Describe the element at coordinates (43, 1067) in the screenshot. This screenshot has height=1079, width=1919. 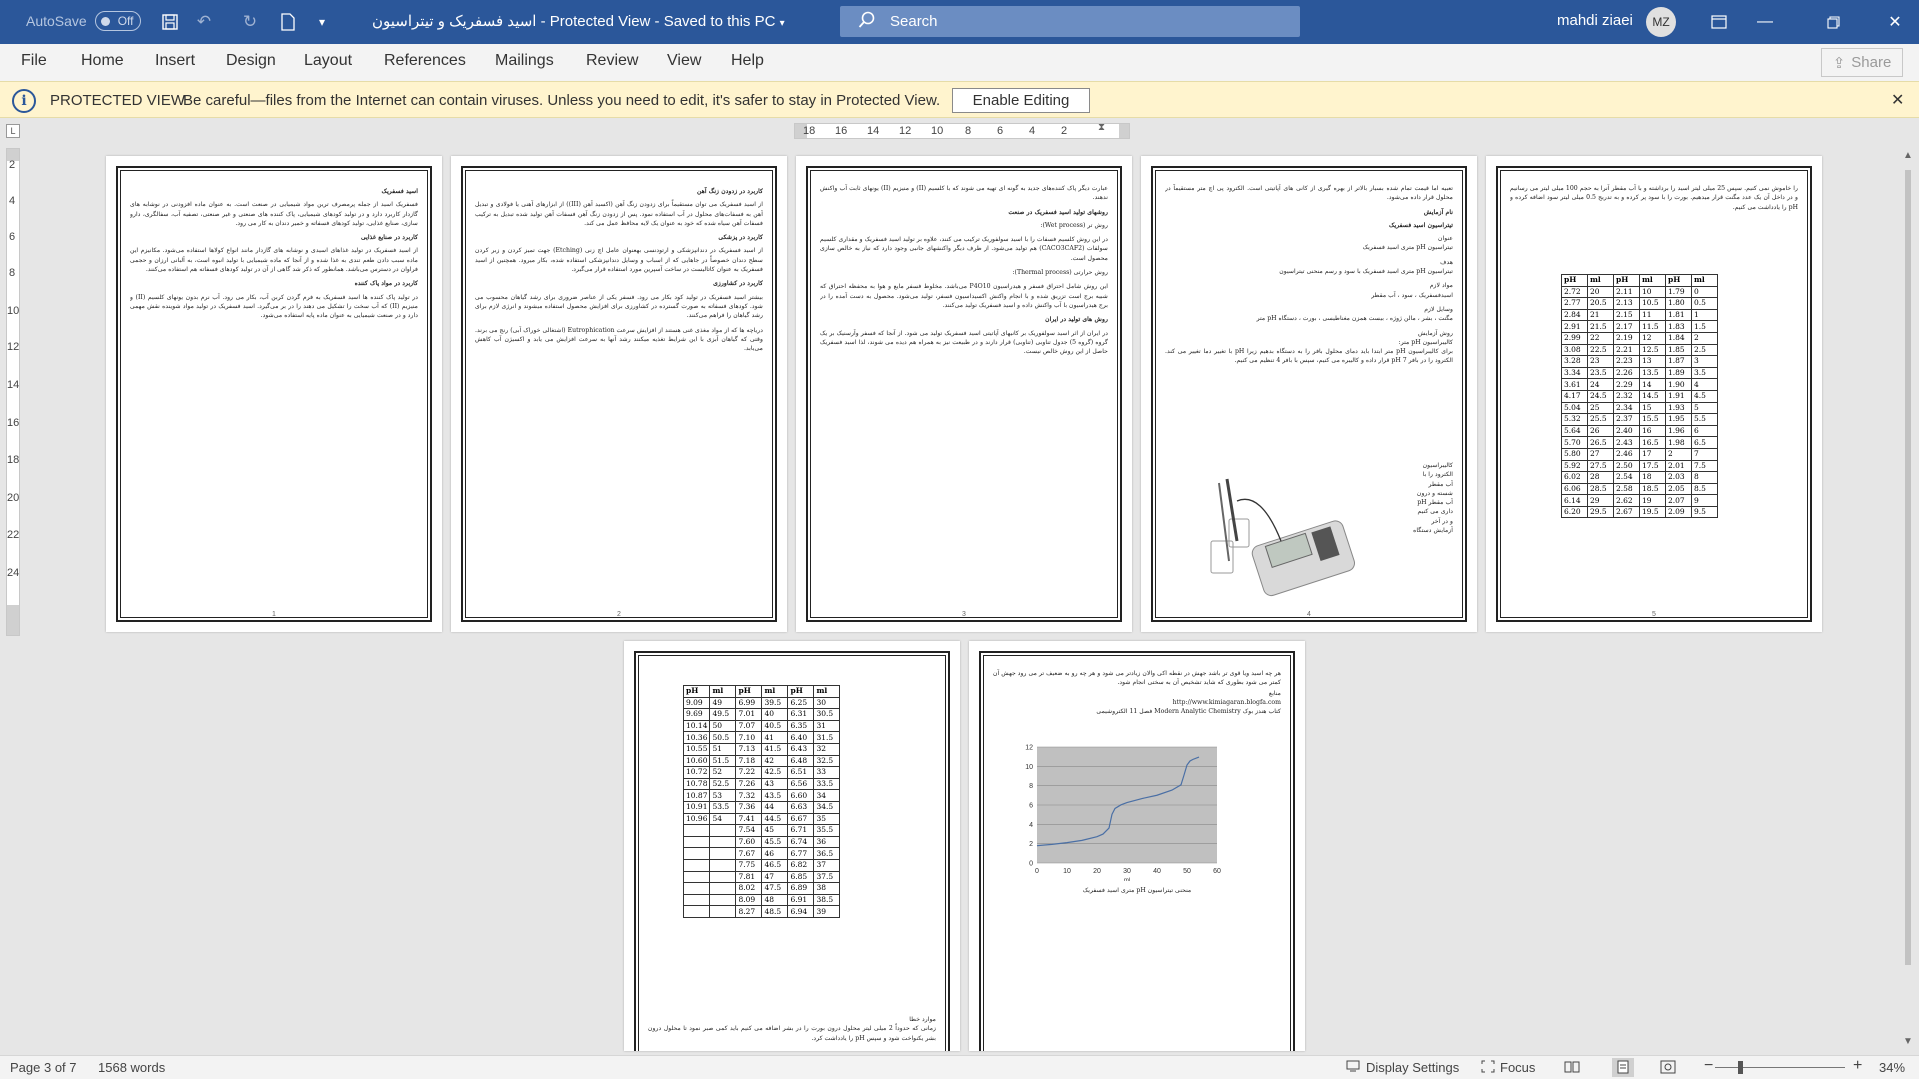
I see `page-indicator: Page 3 of 7` at that location.